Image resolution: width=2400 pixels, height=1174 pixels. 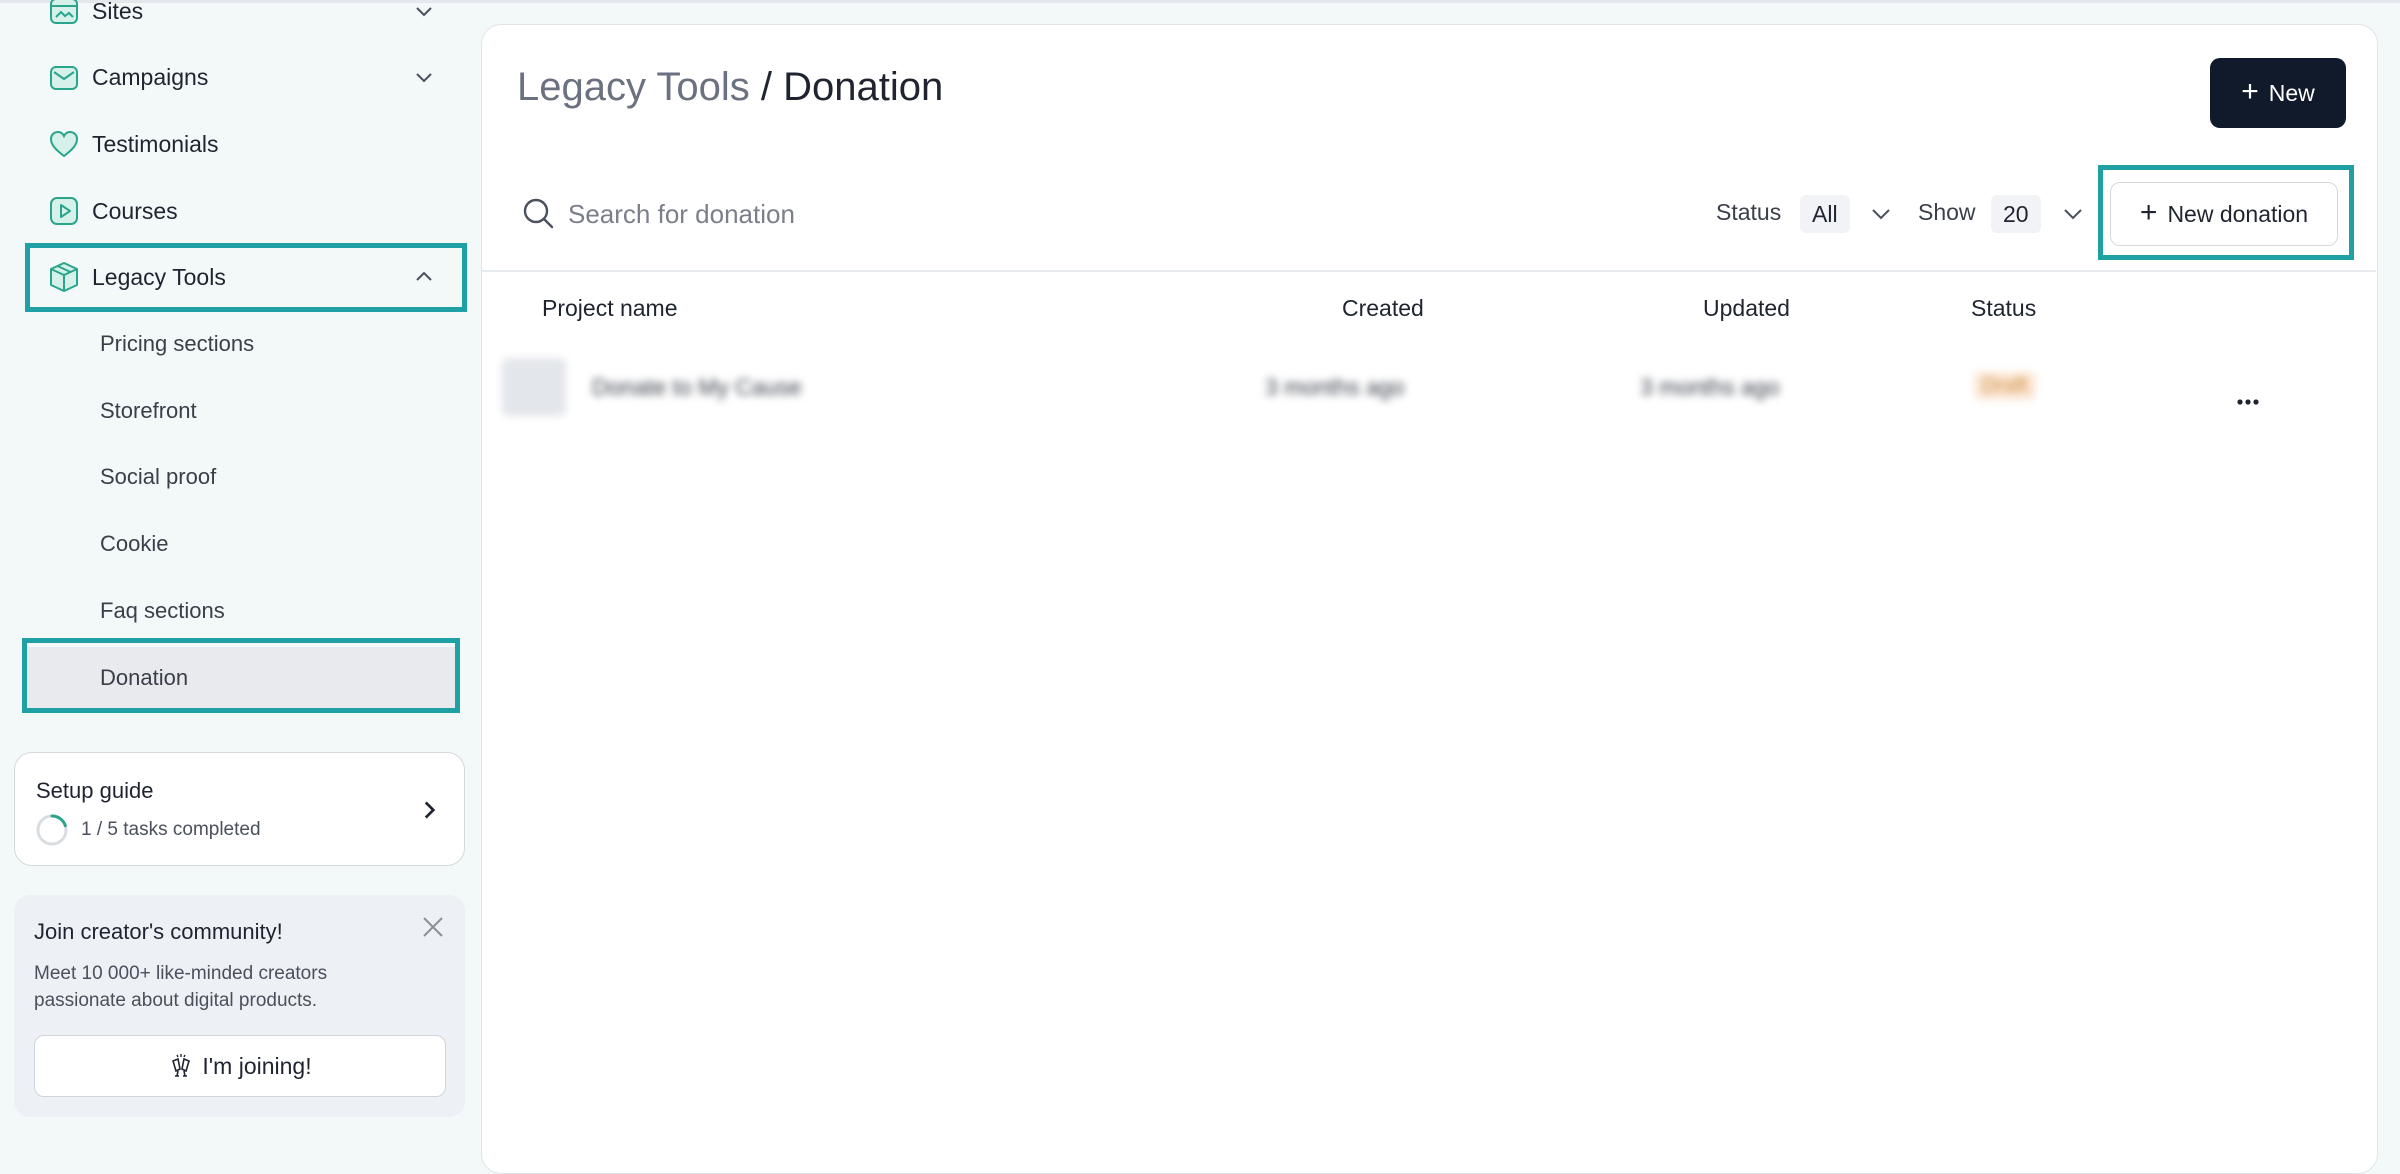 What do you see at coordinates (134, 543) in the screenshot?
I see `sidebar-subitem-label: Cookie` at bounding box center [134, 543].